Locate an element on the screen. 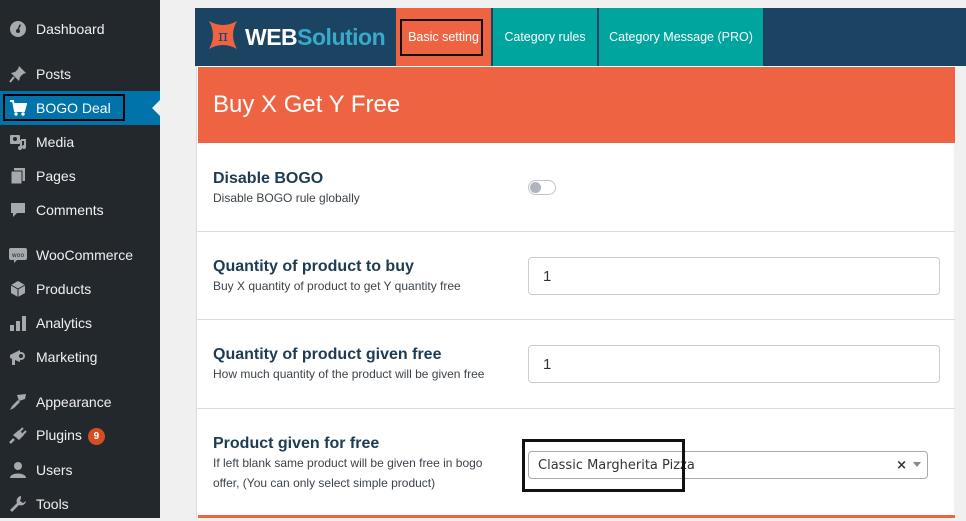 This screenshot has height=521, width=966. dashboard-icon is located at coordinates (18, 29).